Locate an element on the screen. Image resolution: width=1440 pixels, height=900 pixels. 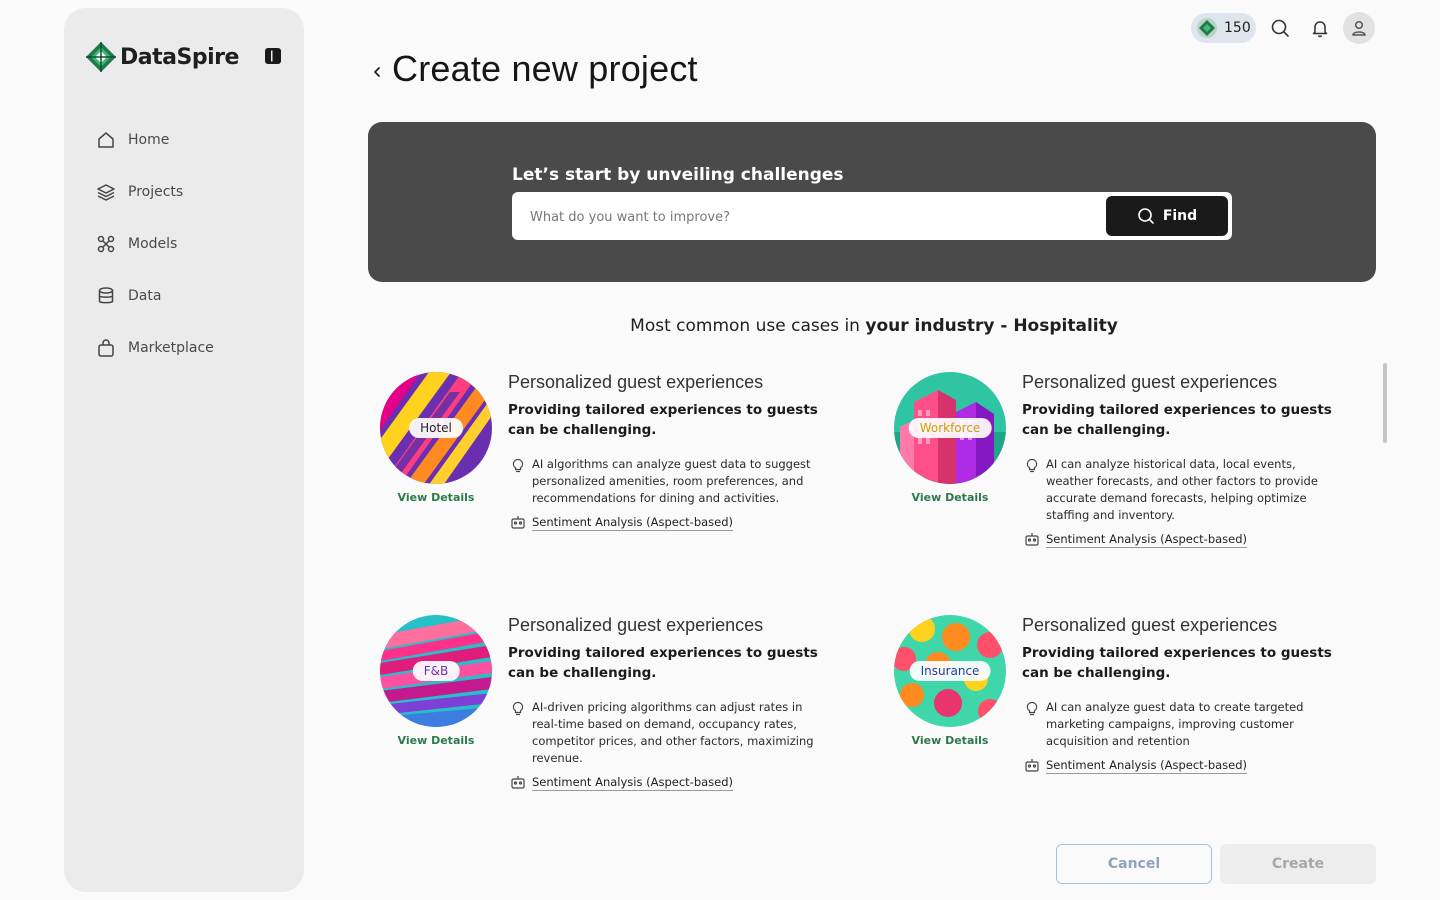
sidebar-item-label: Projects is located at coordinates (156, 192).